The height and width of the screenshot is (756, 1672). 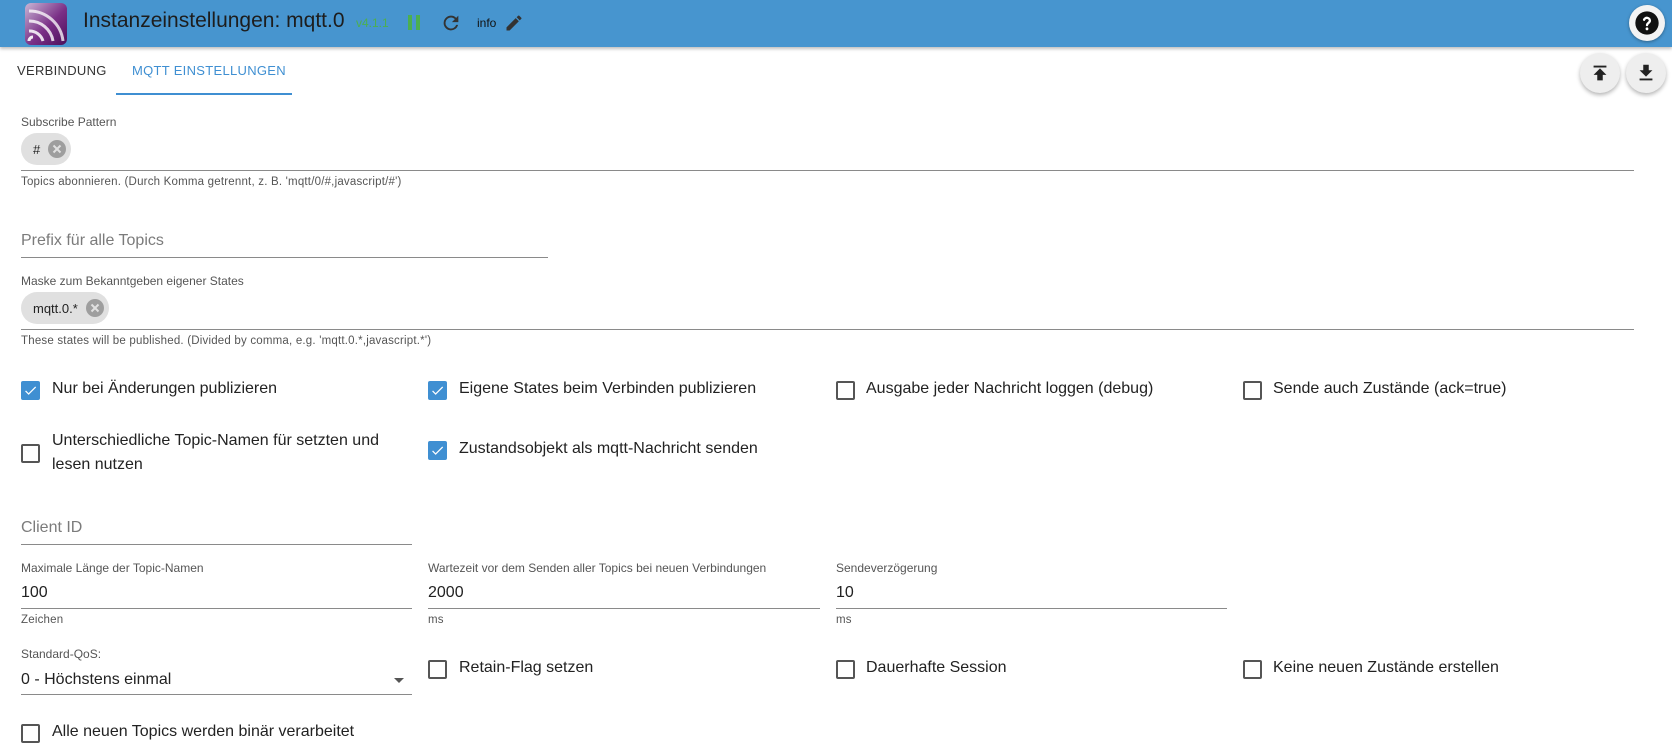 I want to click on download-icon, so click(x=1646, y=72).